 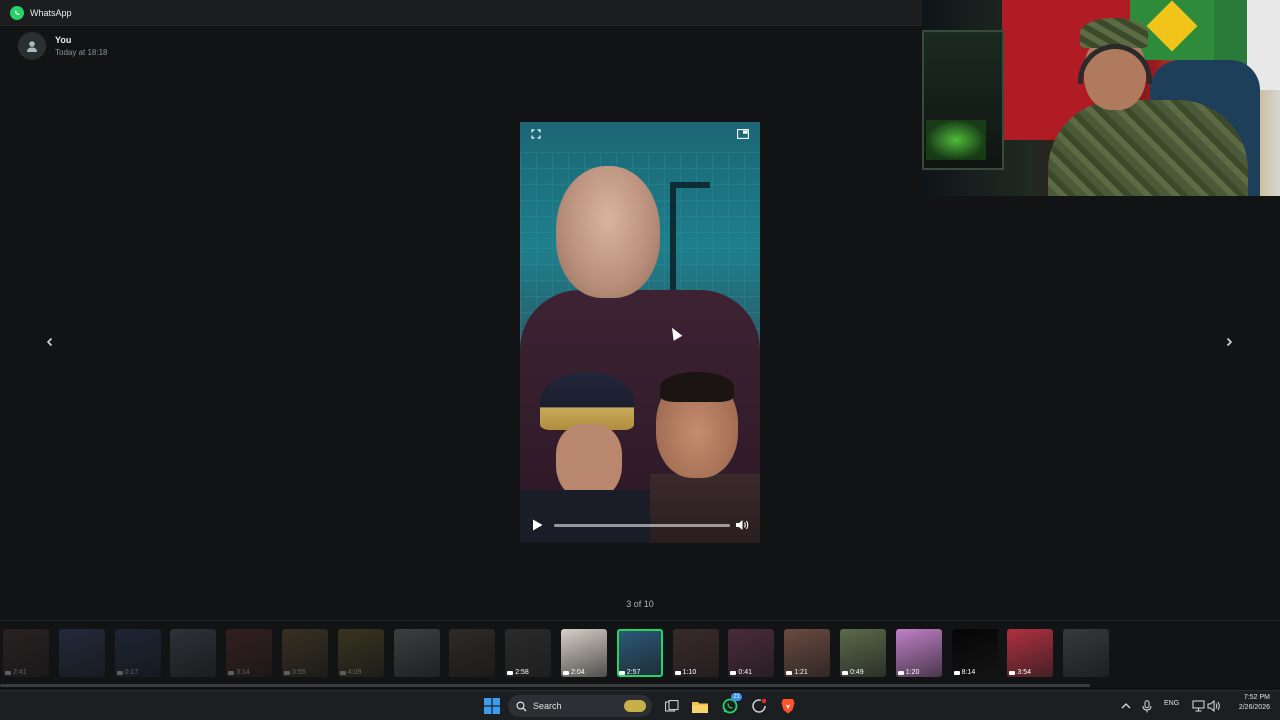 I want to click on previous-media-button, so click(x=50, y=342).